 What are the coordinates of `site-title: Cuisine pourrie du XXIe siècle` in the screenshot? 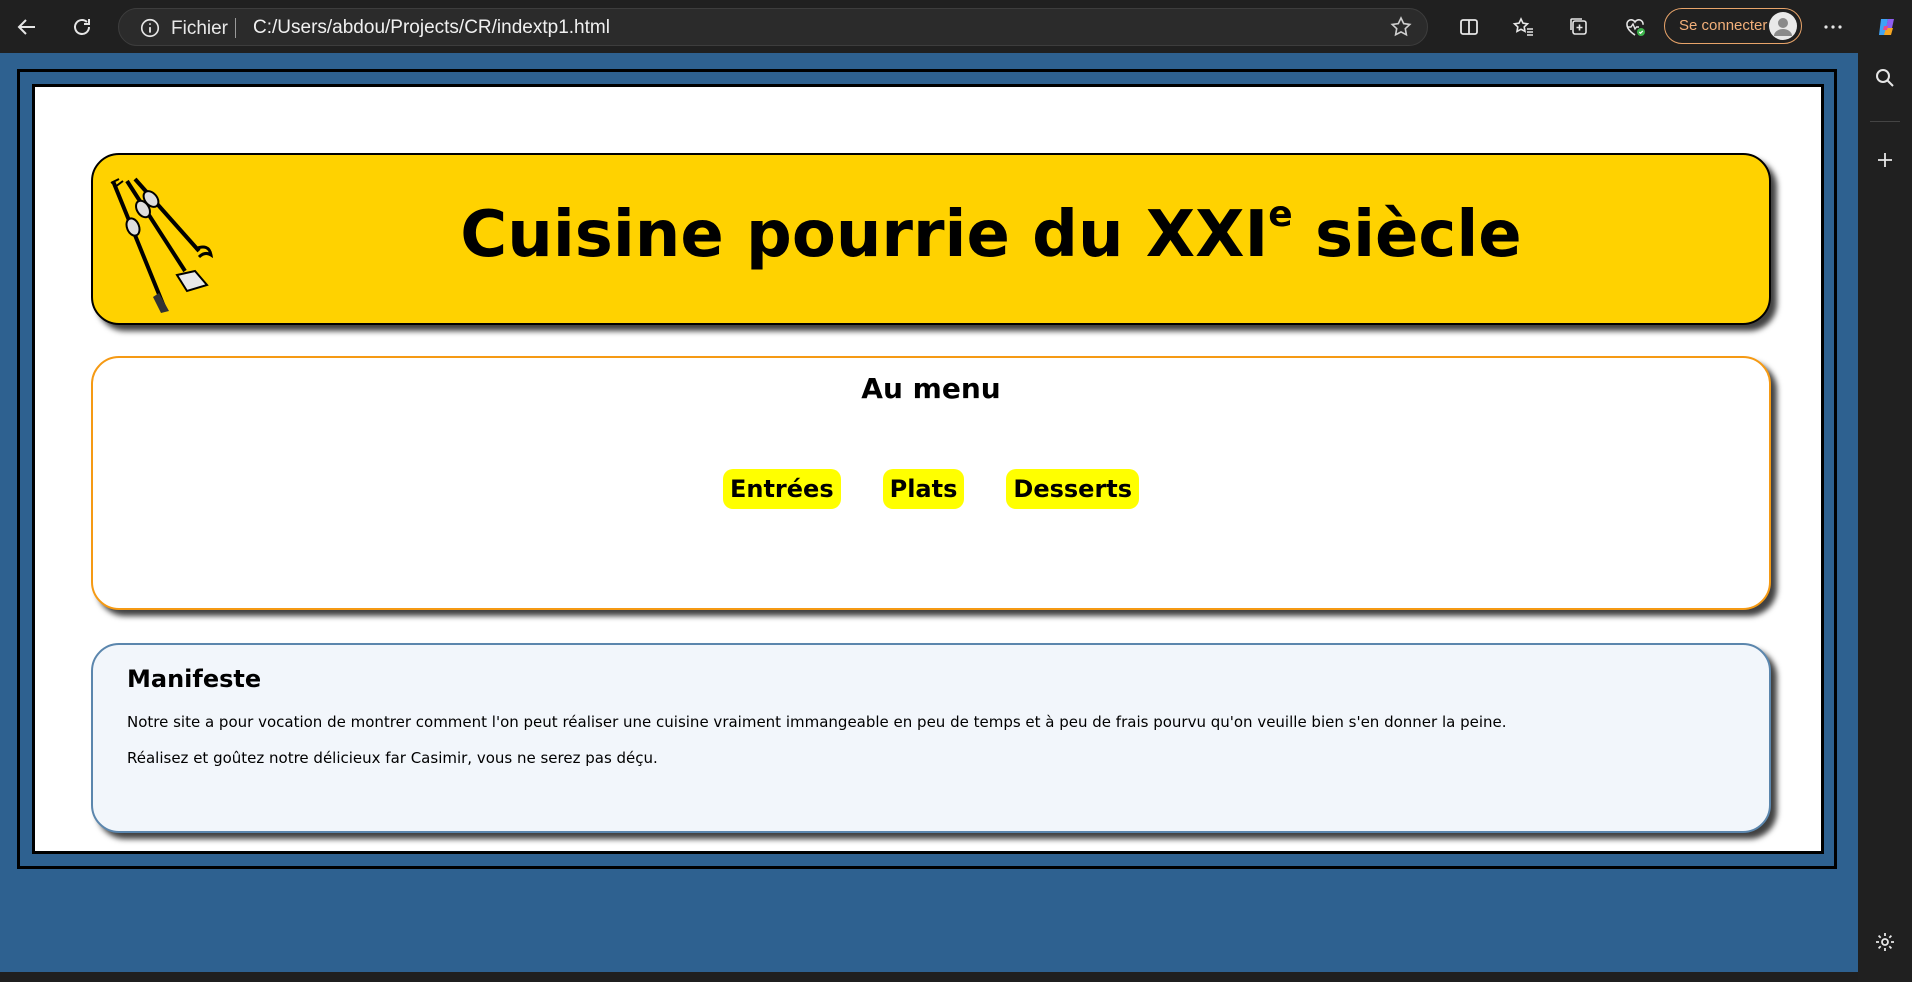 It's located at (931, 232).